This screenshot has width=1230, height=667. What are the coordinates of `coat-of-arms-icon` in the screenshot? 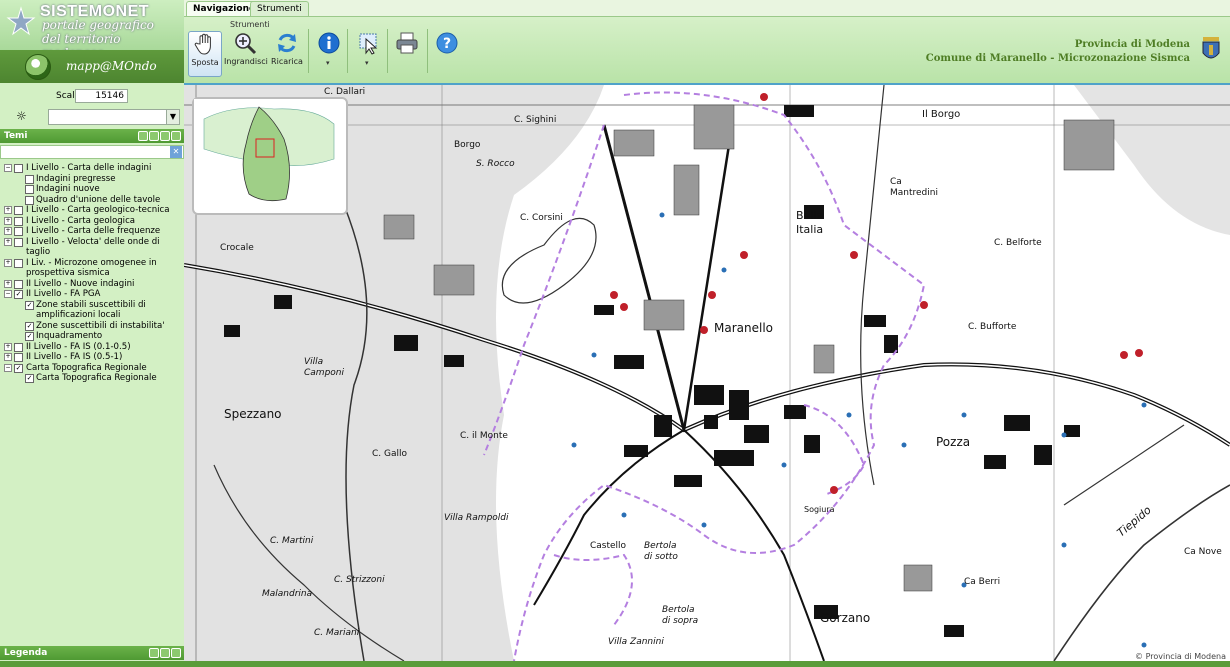 It's located at (1211, 48).